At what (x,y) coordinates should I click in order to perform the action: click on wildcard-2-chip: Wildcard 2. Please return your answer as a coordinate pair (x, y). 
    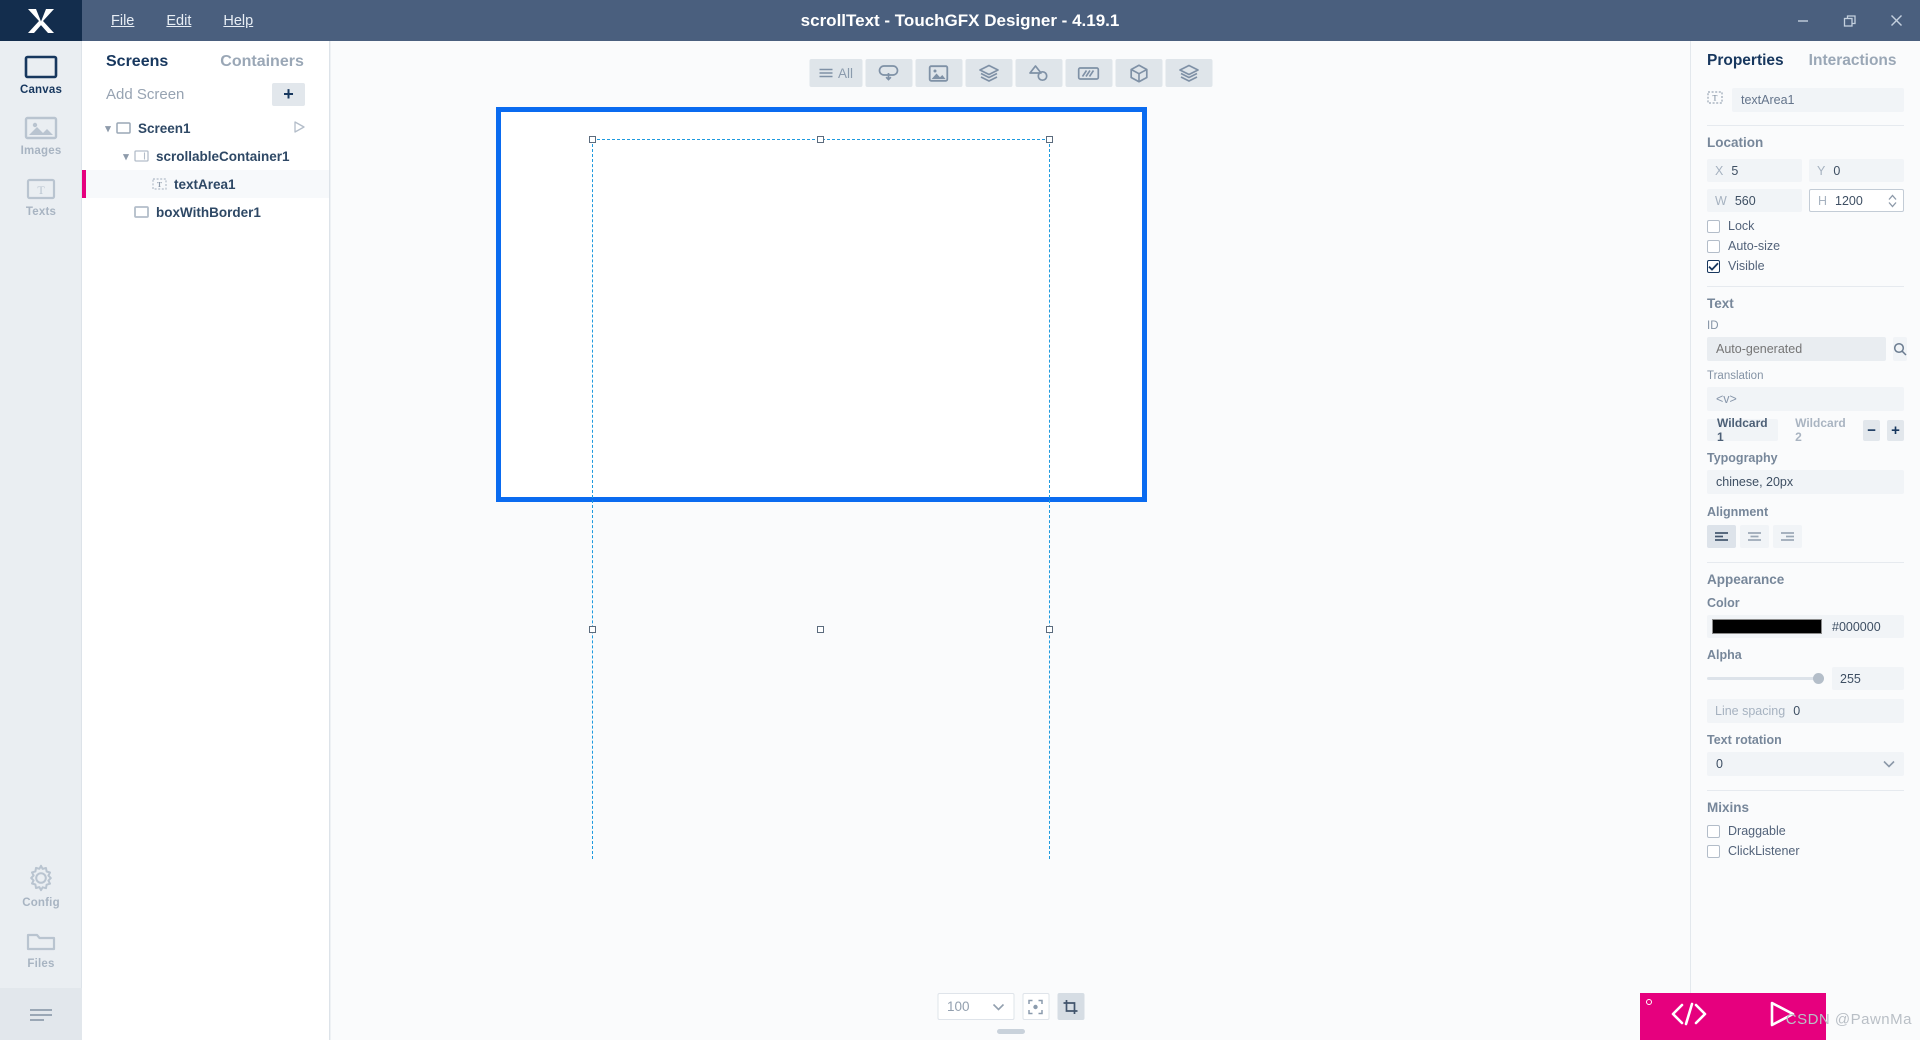
    Looking at the image, I should click on (1820, 430).